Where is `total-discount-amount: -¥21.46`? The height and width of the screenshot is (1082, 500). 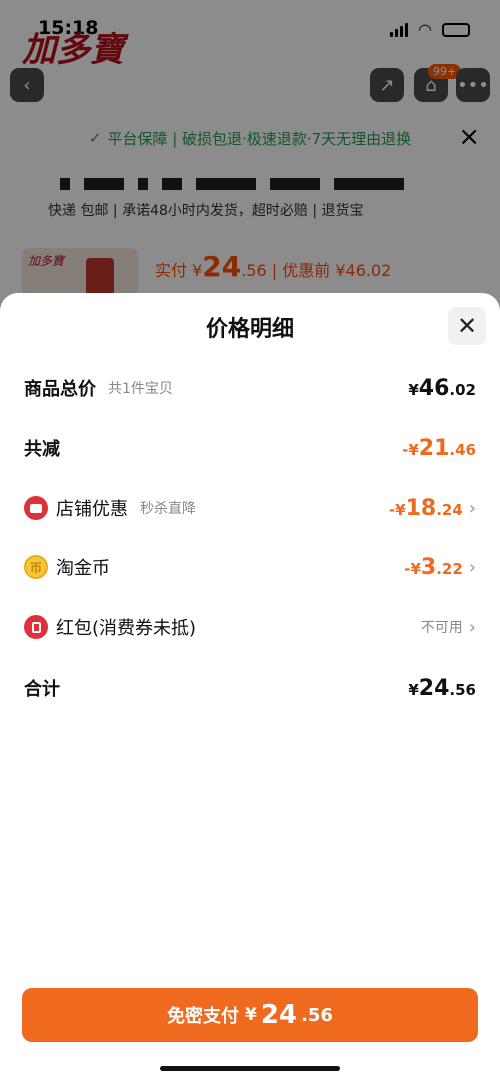
total-discount-amount: -¥21.46 is located at coordinates (439, 448).